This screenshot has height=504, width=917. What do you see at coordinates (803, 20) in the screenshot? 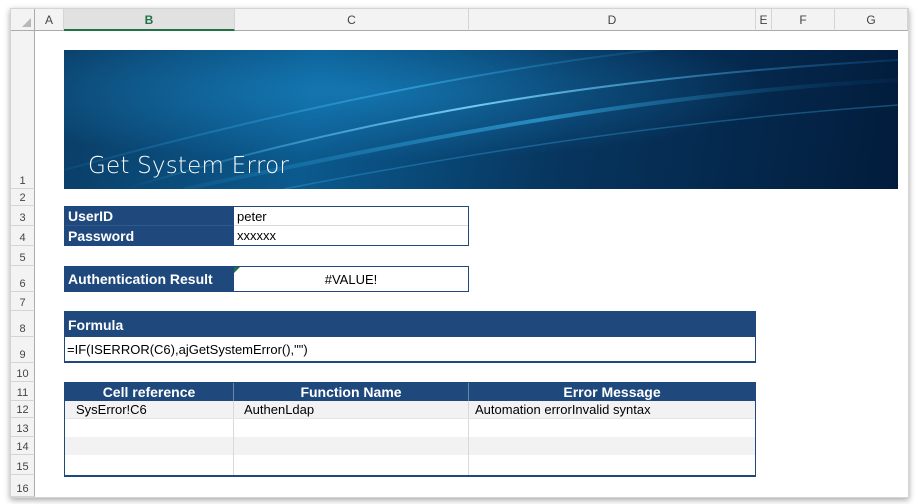
I see `column-header-f: F` at bounding box center [803, 20].